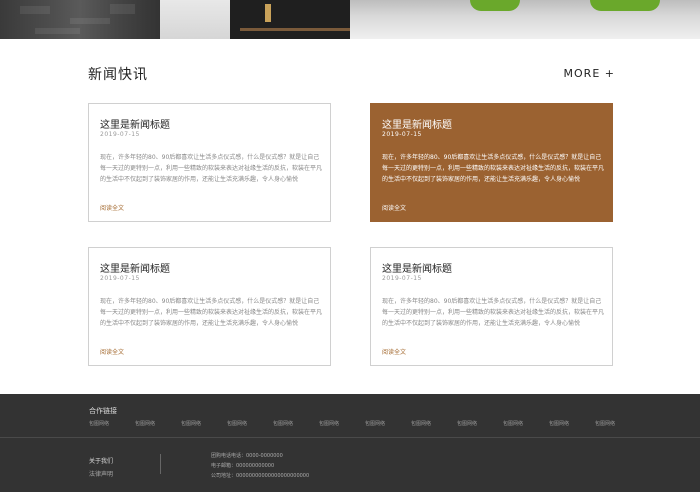 This screenshot has height=492, width=700. What do you see at coordinates (350, 437) in the screenshot?
I see `footer-divider` at bounding box center [350, 437].